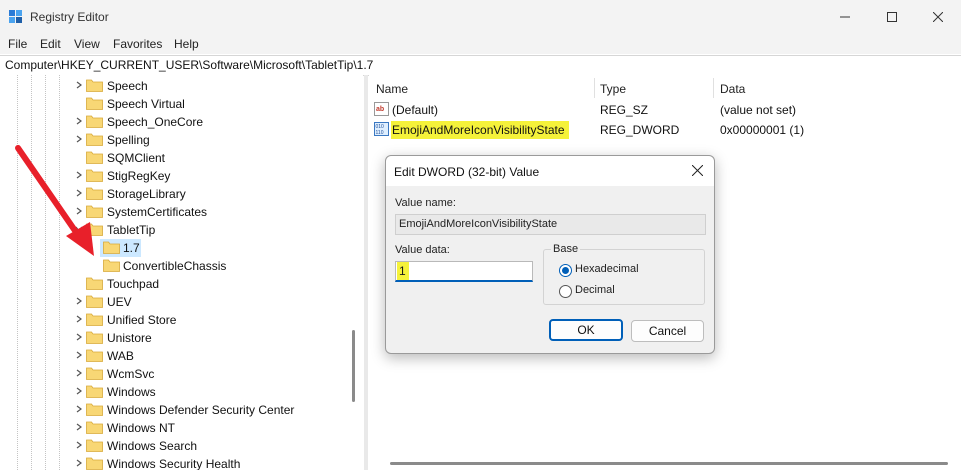 The image size is (961, 470). I want to click on tree-item: Touchpad, so click(181, 284).